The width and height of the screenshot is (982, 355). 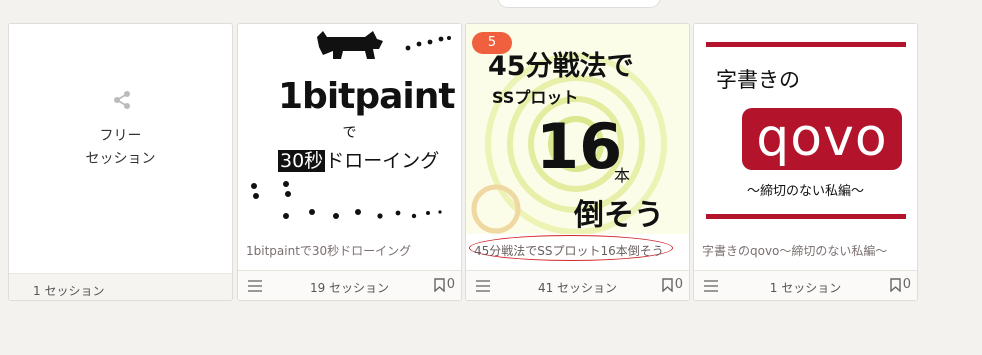 I want to click on card-footer: 41 セッション 0, so click(x=577, y=285).